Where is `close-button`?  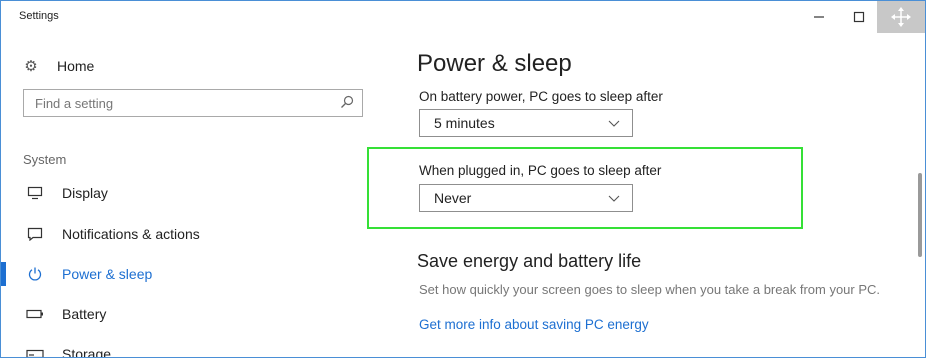
close-button is located at coordinates (901, 17).